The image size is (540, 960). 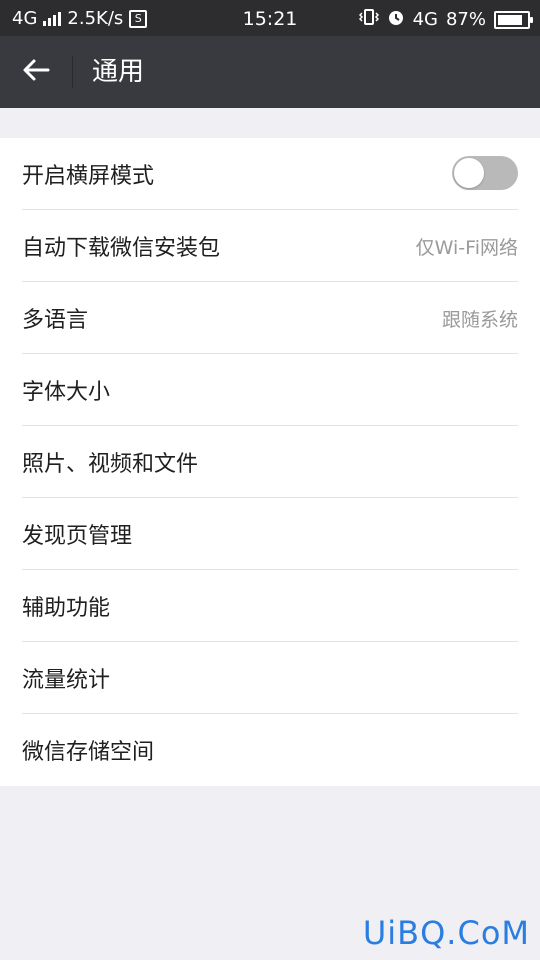 What do you see at coordinates (66, 608) in the screenshot?
I see `setting-label: 辅助功能` at bounding box center [66, 608].